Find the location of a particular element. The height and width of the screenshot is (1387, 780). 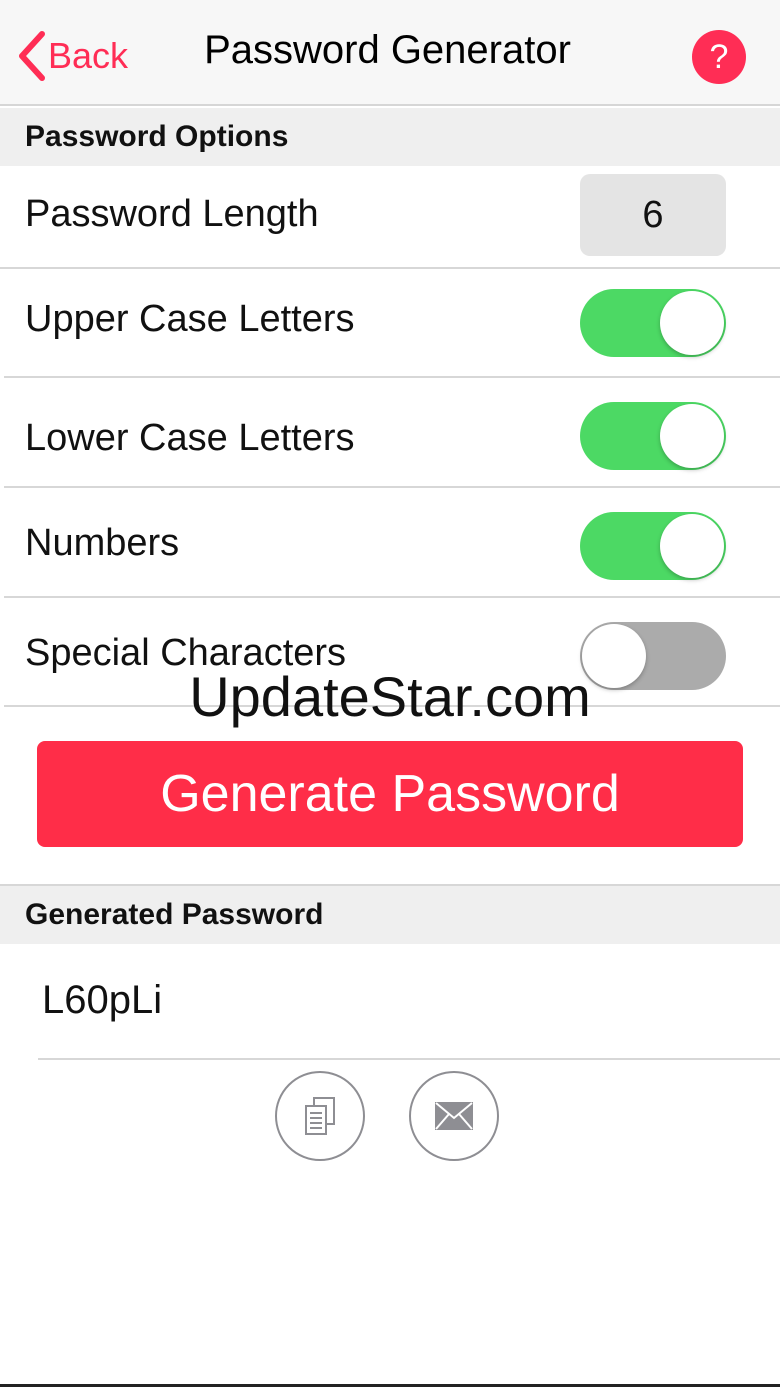

generated-password-value: L60pLi is located at coordinates (102, 1000).